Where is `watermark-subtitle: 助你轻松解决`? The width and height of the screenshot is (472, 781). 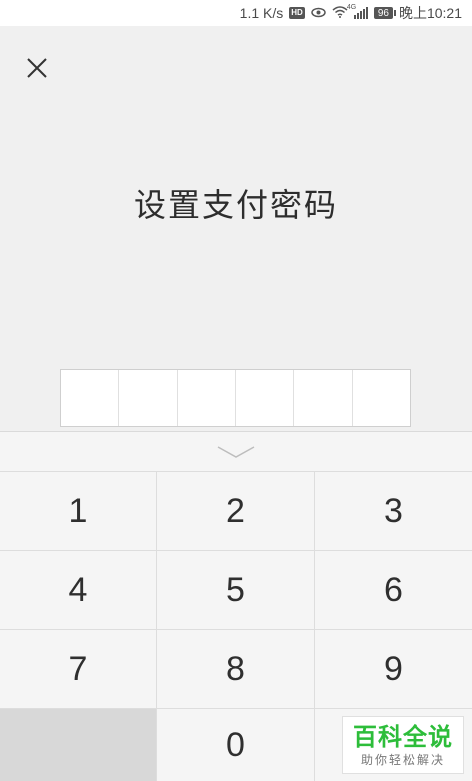 watermark-subtitle: 助你轻松解决 is located at coordinates (402, 760).